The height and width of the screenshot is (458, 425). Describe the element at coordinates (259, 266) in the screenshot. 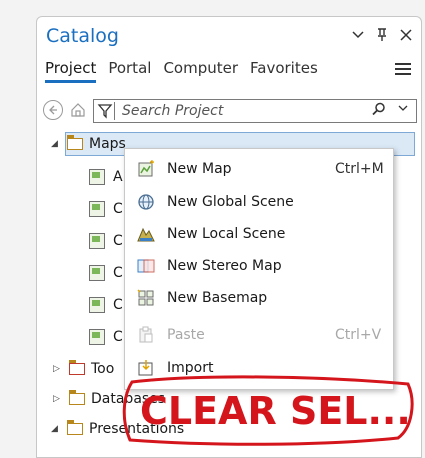

I see `menu-item-new-stereo-map: New Stereo Map` at that location.